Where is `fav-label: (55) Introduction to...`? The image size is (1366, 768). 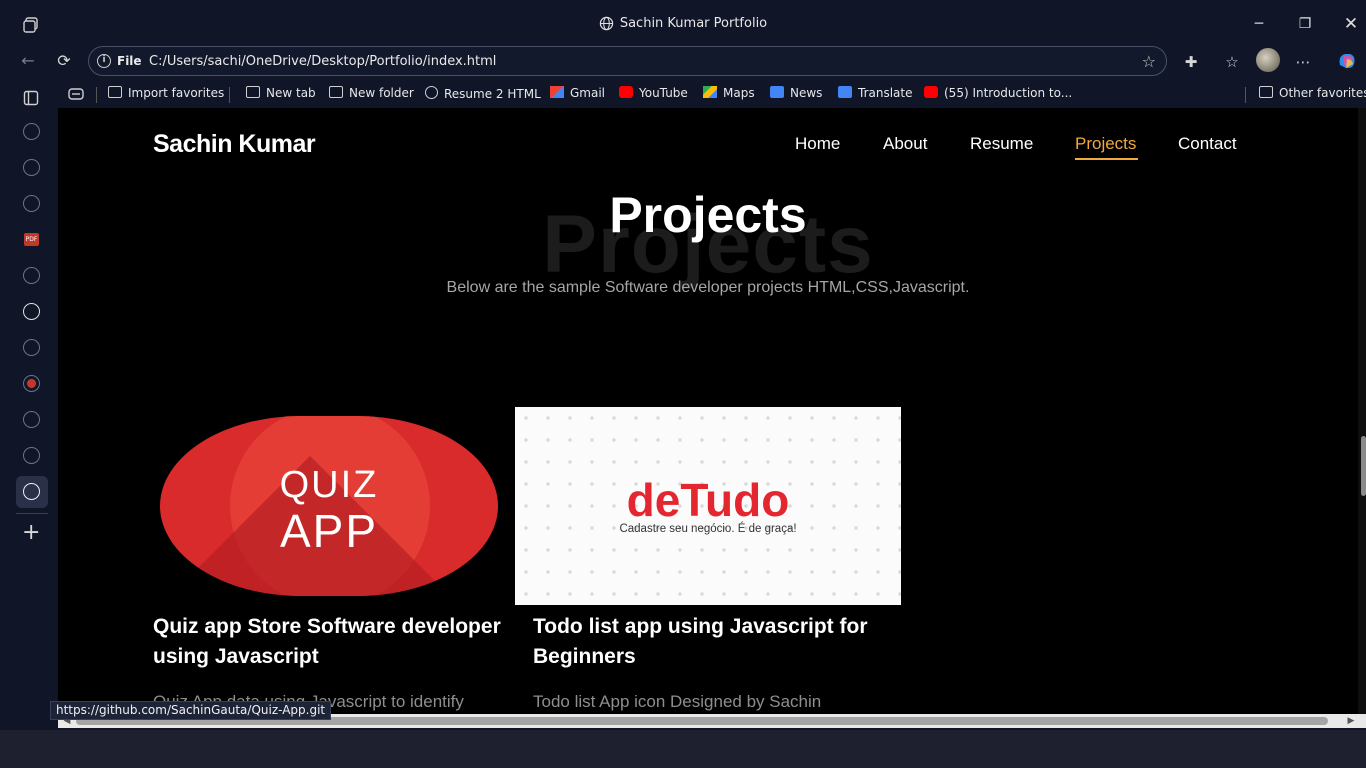 fav-label: (55) Introduction to... is located at coordinates (1008, 93).